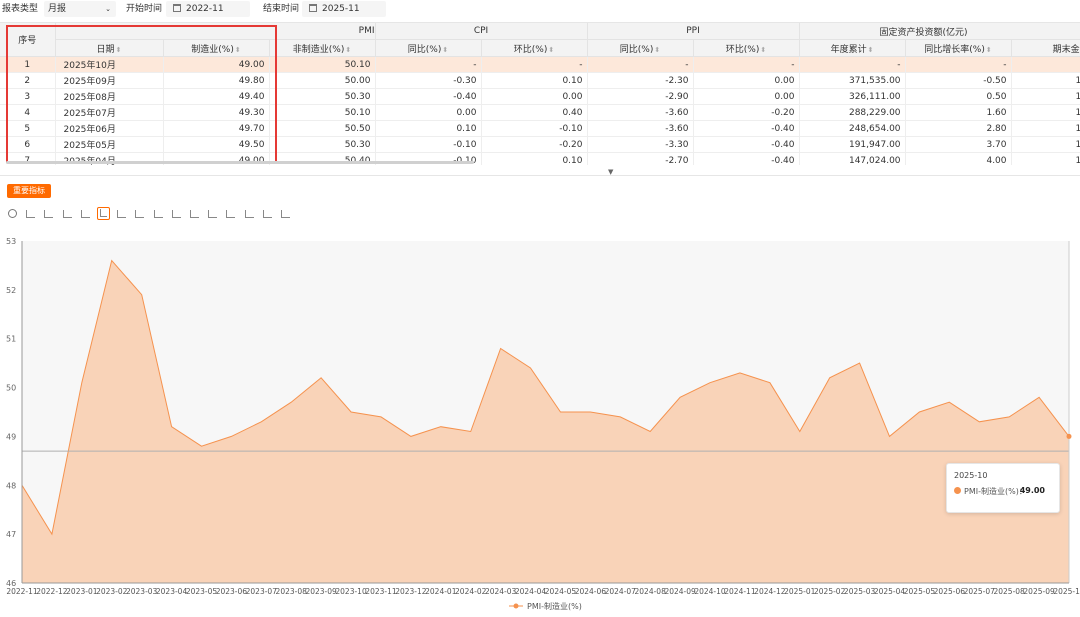  What do you see at coordinates (216, 144) in the screenshot?
I see `table-cell: 49.50` at bounding box center [216, 144].